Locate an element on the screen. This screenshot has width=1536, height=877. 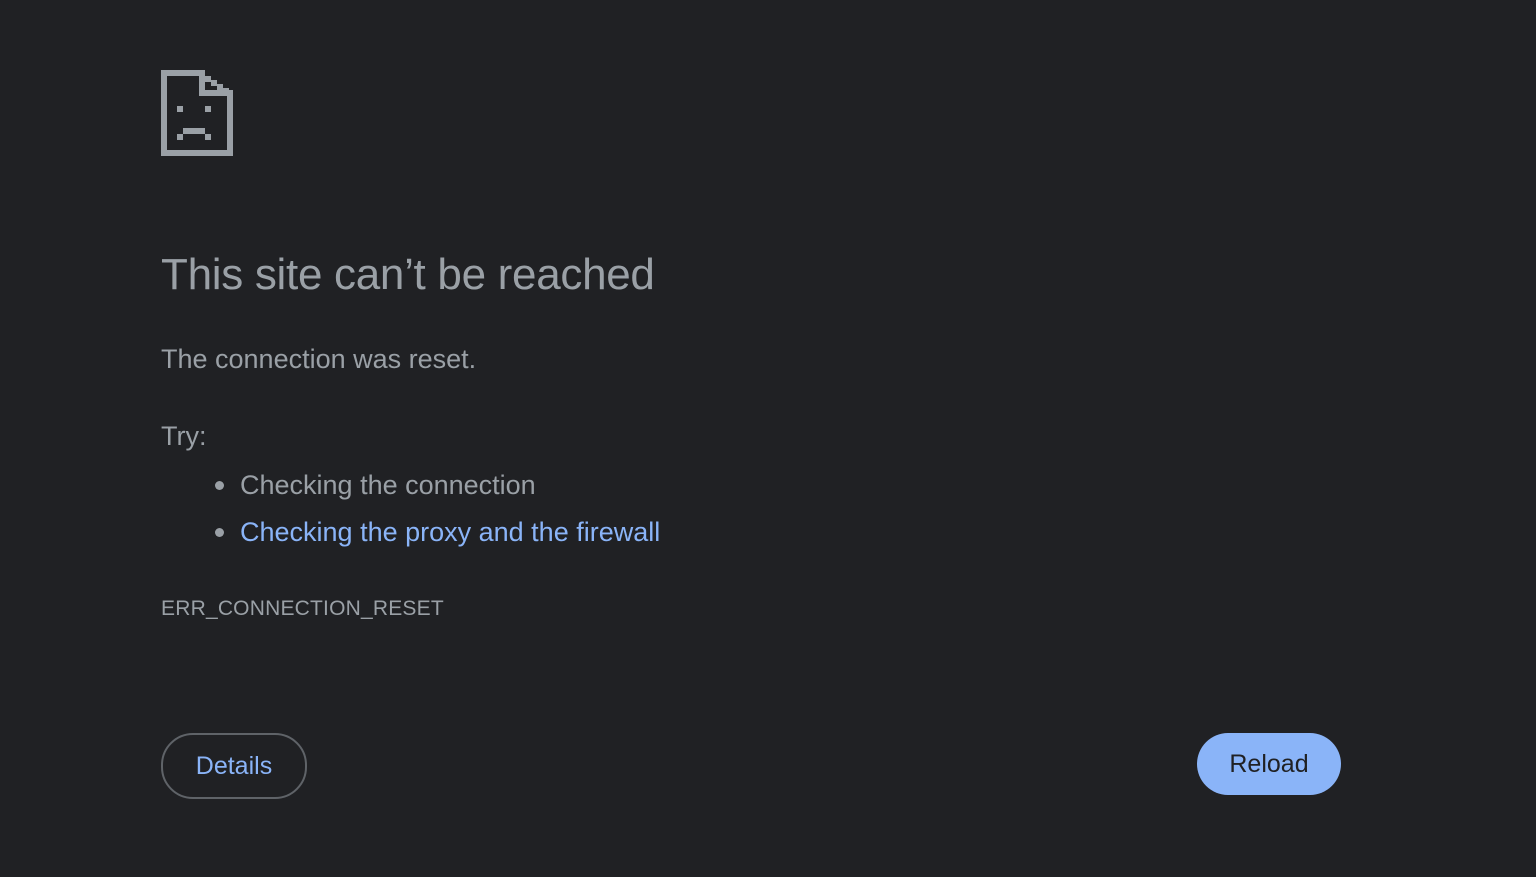
suggestion-text: Checking the connection is located at coordinates (388, 485).